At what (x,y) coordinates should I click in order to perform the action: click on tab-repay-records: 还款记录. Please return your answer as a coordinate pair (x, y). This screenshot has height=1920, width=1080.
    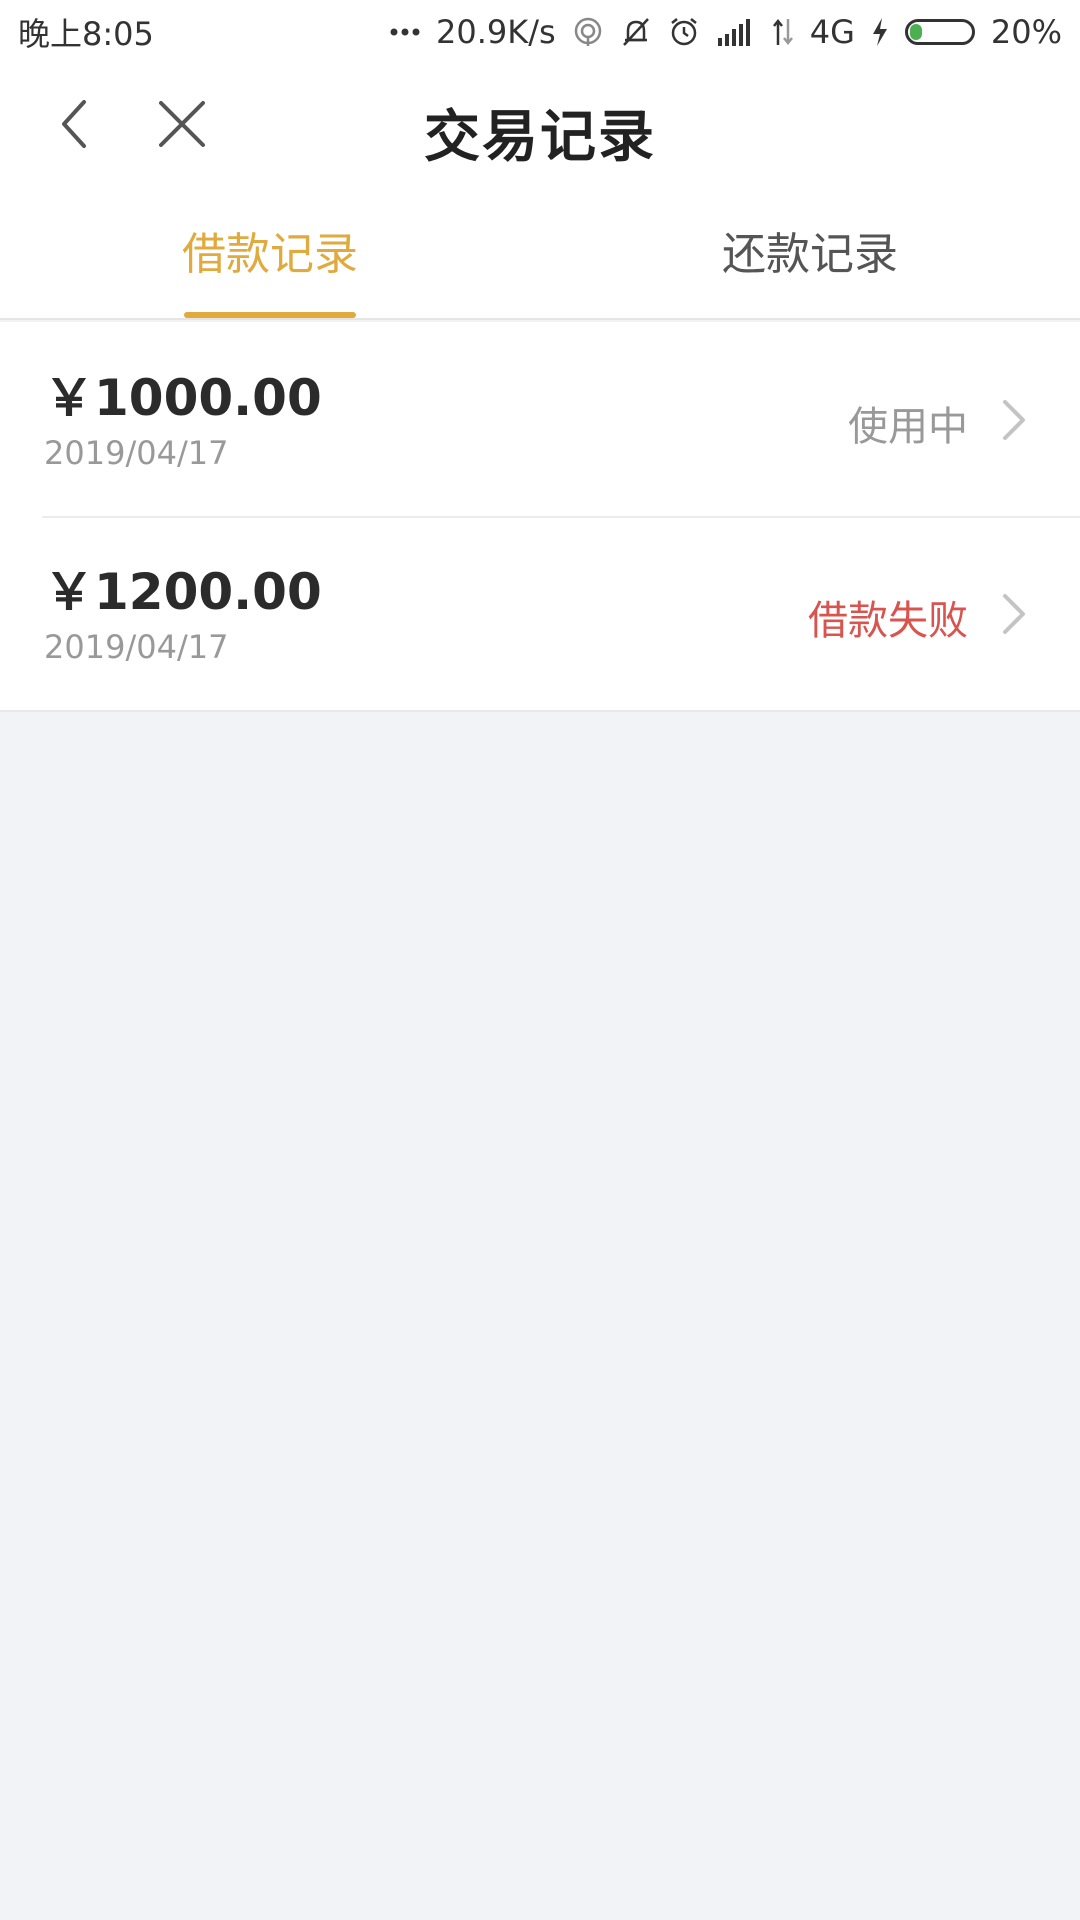
    Looking at the image, I should click on (810, 254).